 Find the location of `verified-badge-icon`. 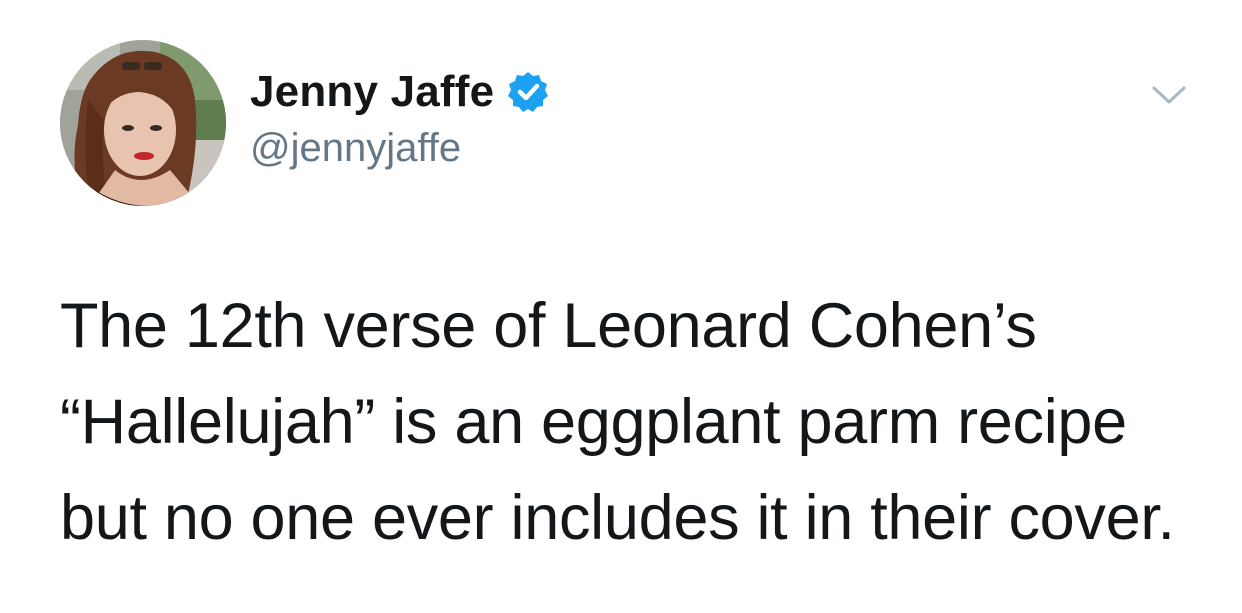

verified-badge-icon is located at coordinates (528, 92).